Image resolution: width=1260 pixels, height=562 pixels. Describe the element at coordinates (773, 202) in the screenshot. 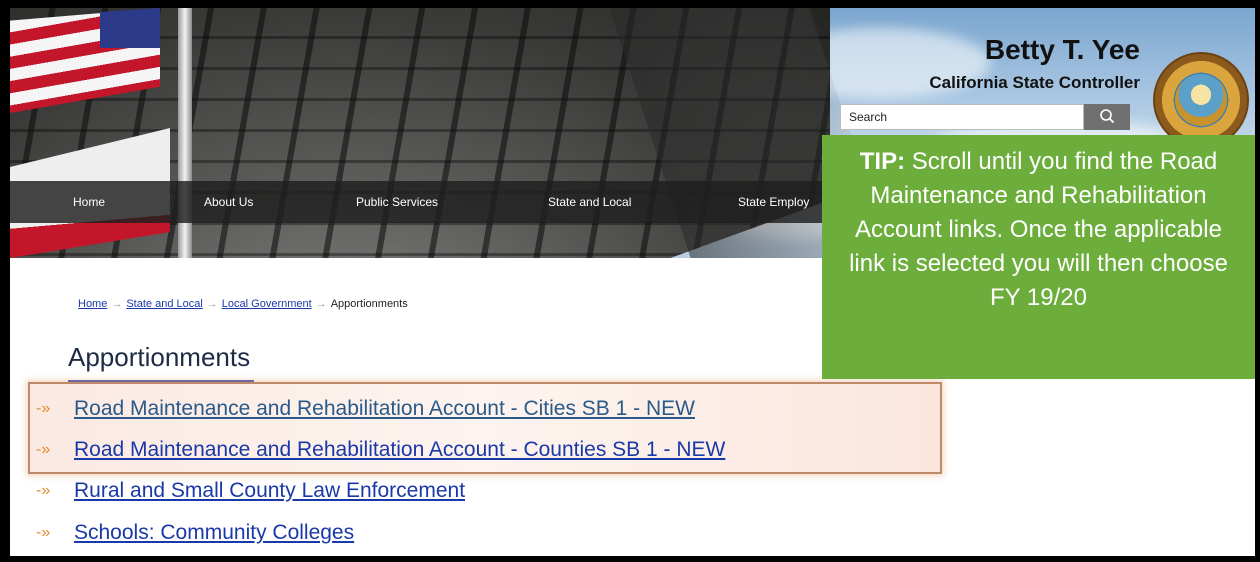

I see `nav-state-employees: State Employ` at that location.